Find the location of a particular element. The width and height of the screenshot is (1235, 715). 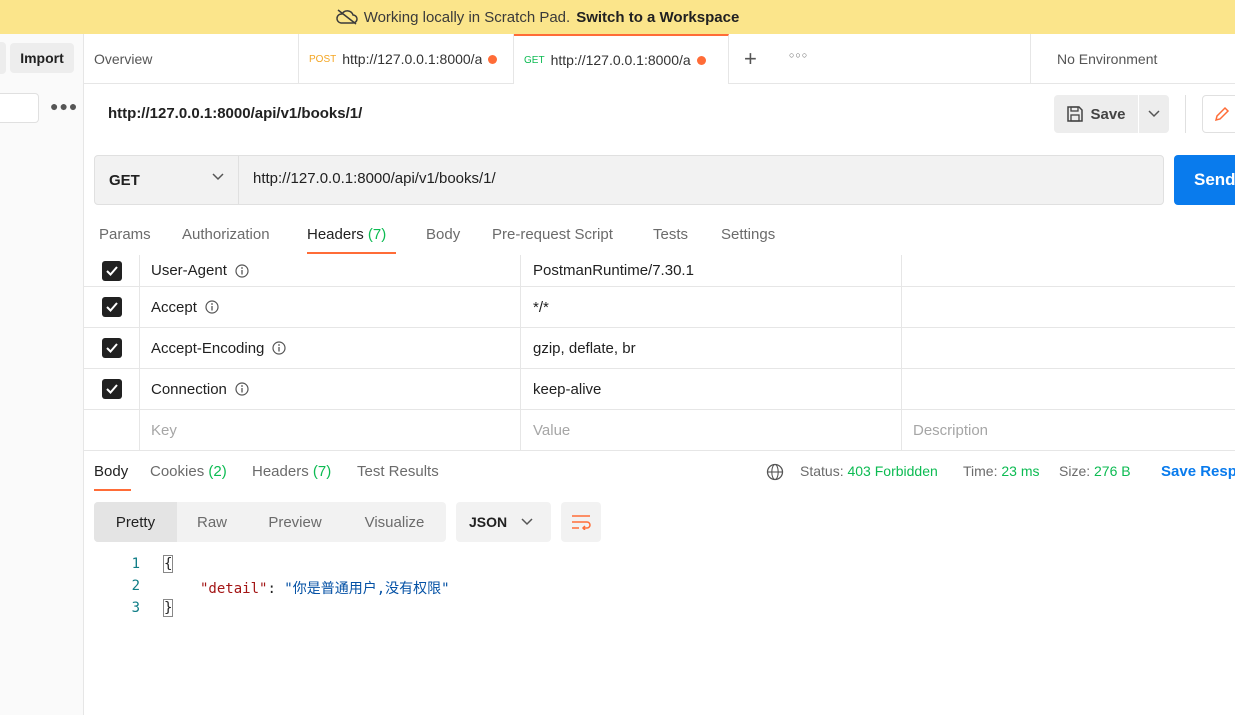

globe-icon is located at coordinates (775, 472).